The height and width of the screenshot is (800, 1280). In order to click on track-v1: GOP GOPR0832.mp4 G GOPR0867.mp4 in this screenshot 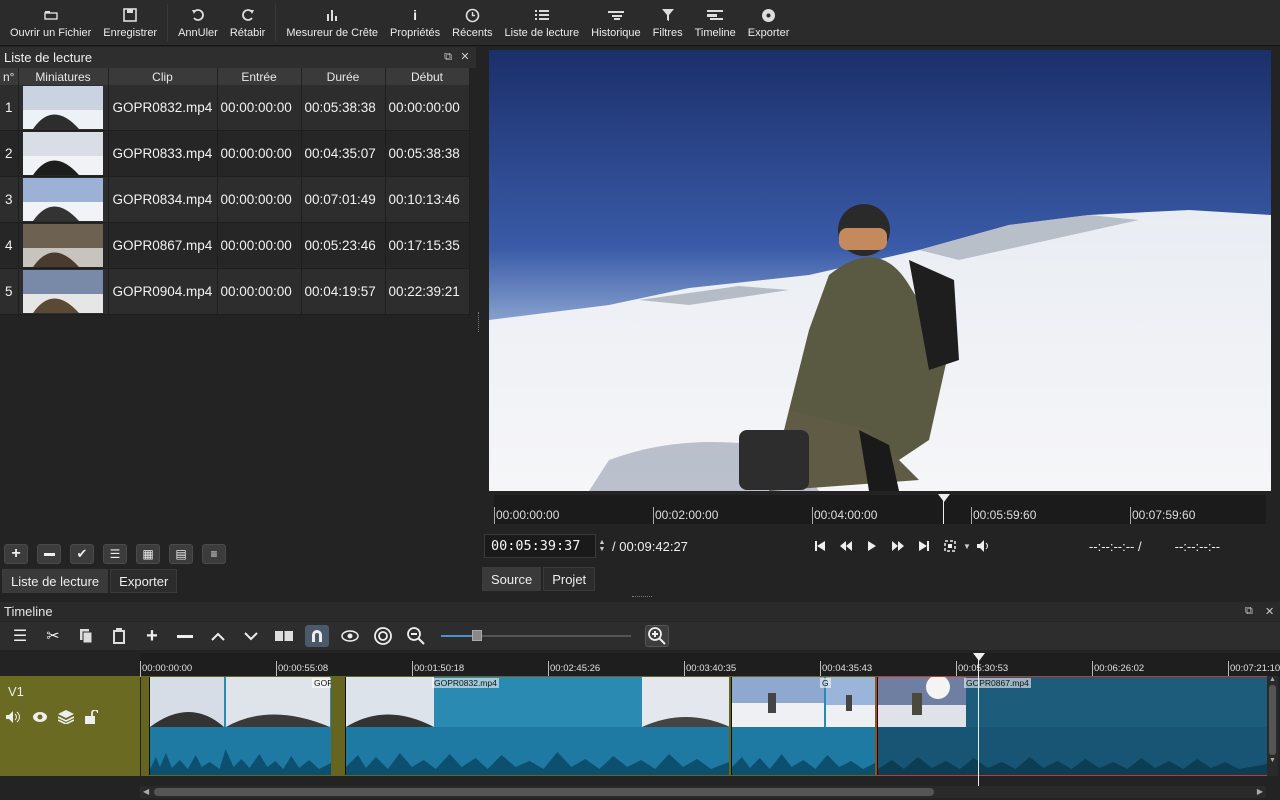, I will do `click(704, 726)`.